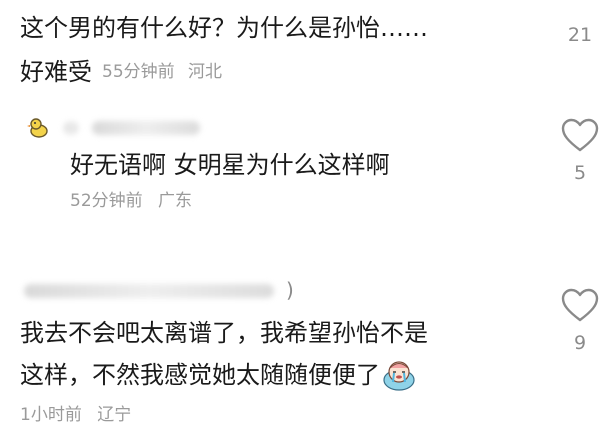  Describe the element at coordinates (580, 35) in the screenshot. I see `like-count: 21` at that location.